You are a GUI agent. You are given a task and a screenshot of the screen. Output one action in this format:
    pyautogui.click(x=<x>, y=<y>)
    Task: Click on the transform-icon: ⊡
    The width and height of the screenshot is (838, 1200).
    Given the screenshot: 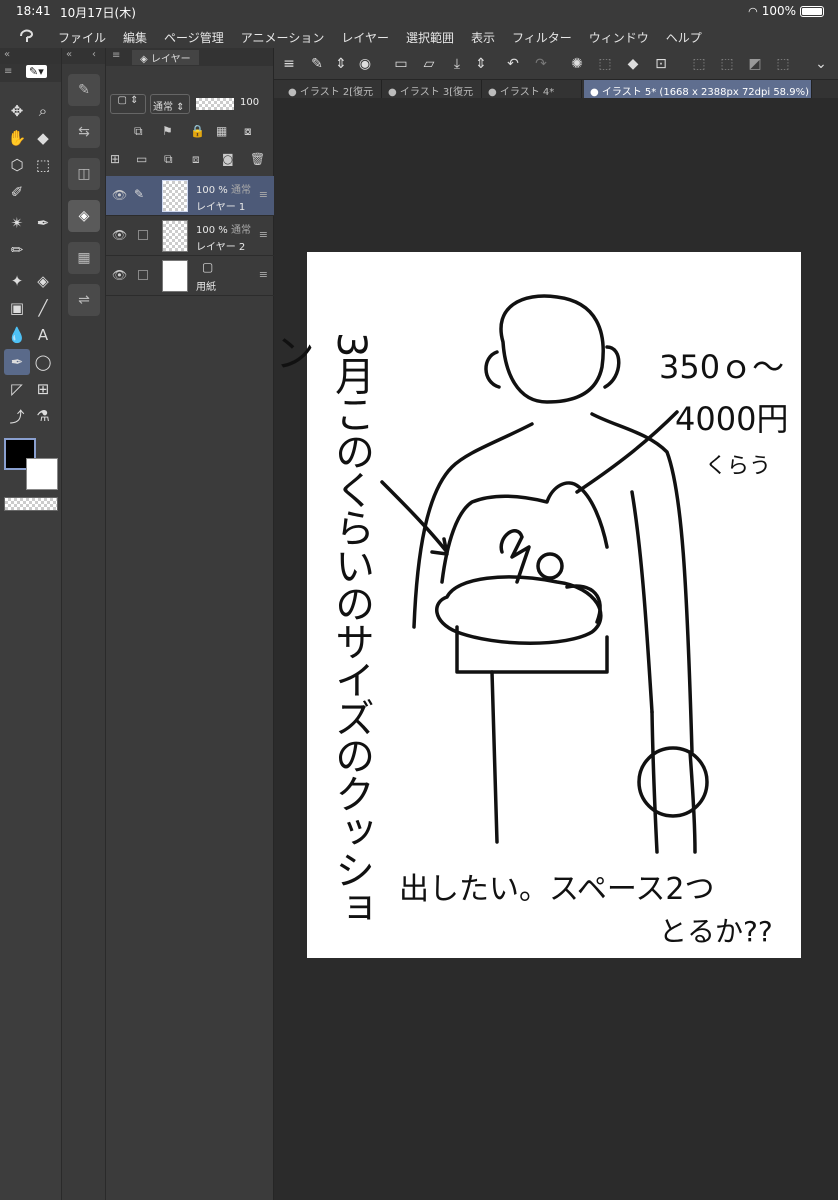 What is the action you would take?
    pyautogui.click(x=661, y=64)
    